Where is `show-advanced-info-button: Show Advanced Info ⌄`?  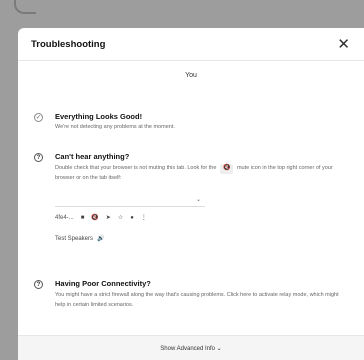
show-advanced-info-button: Show Advanced Info ⌄ is located at coordinates (191, 347).